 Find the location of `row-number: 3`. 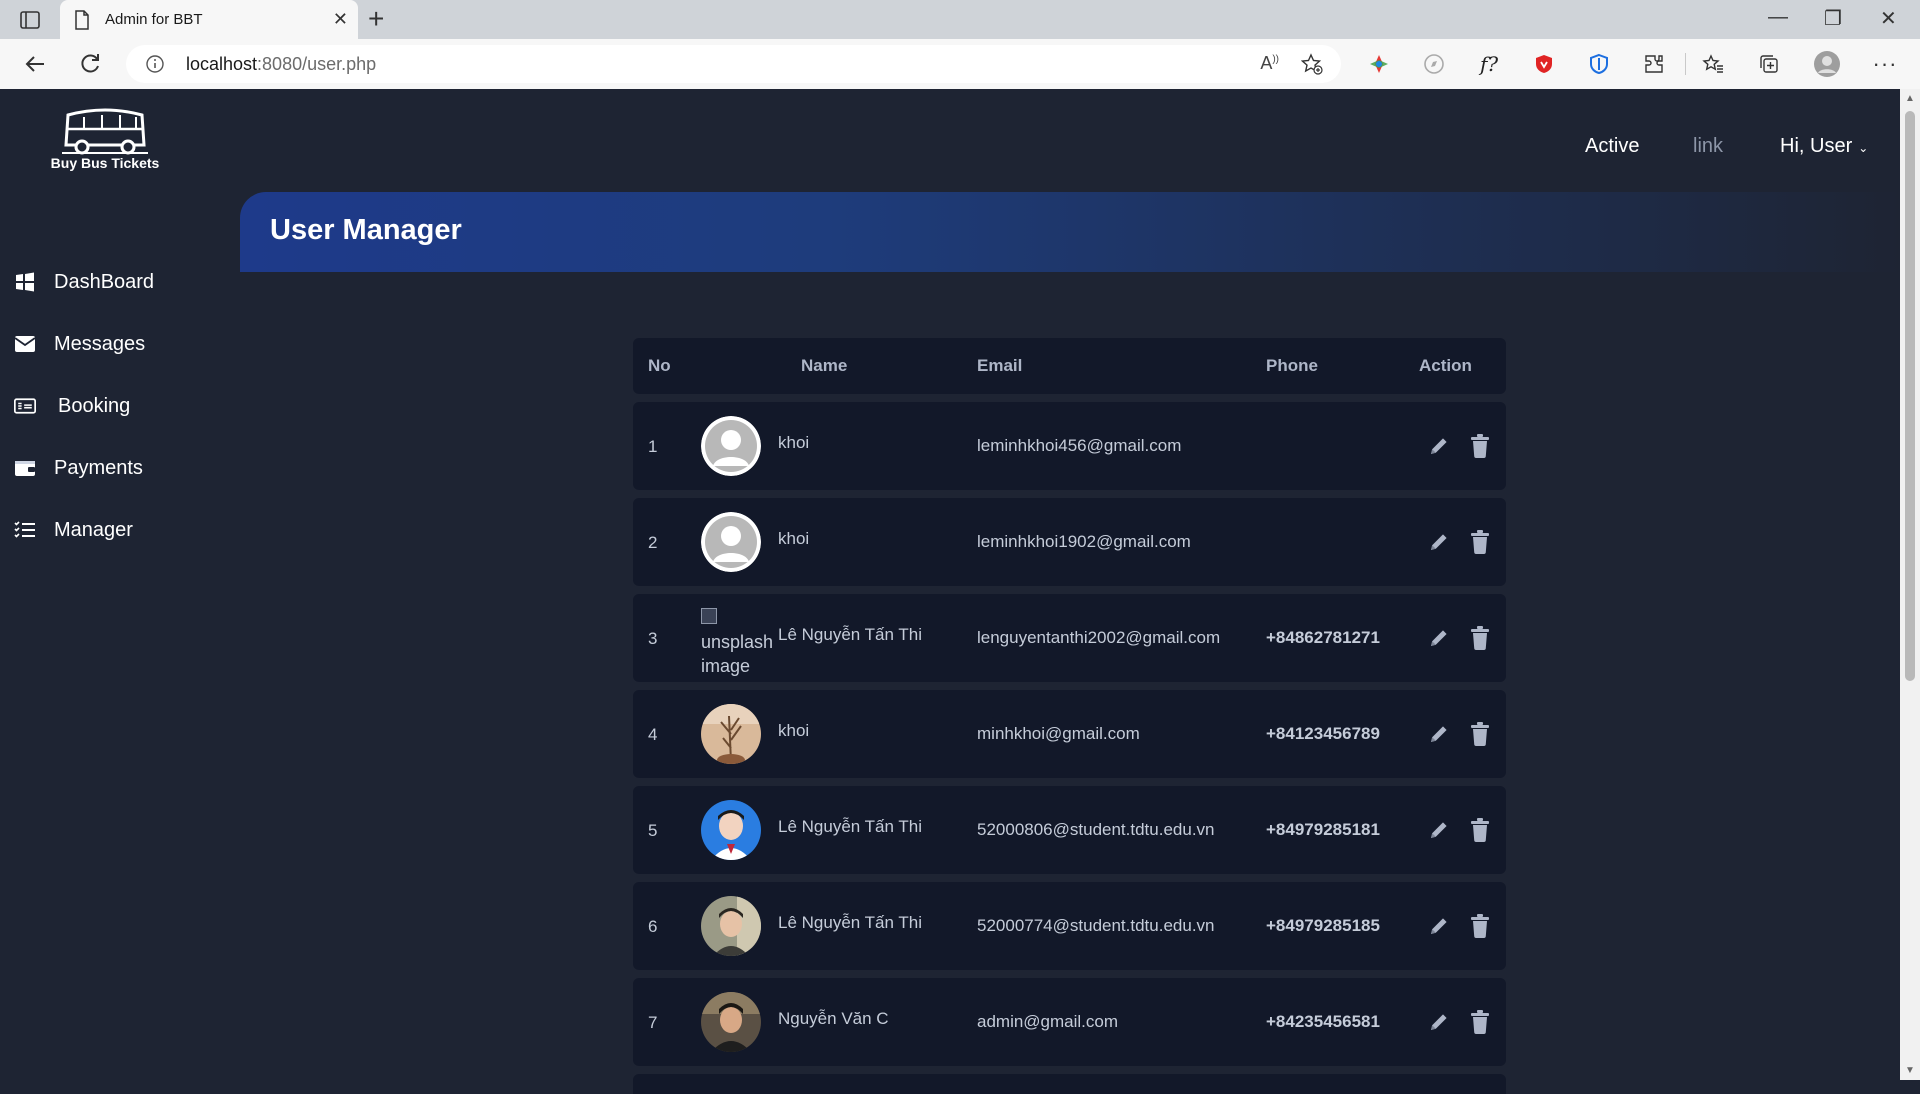

row-number: 3 is located at coordinates (653, 638).